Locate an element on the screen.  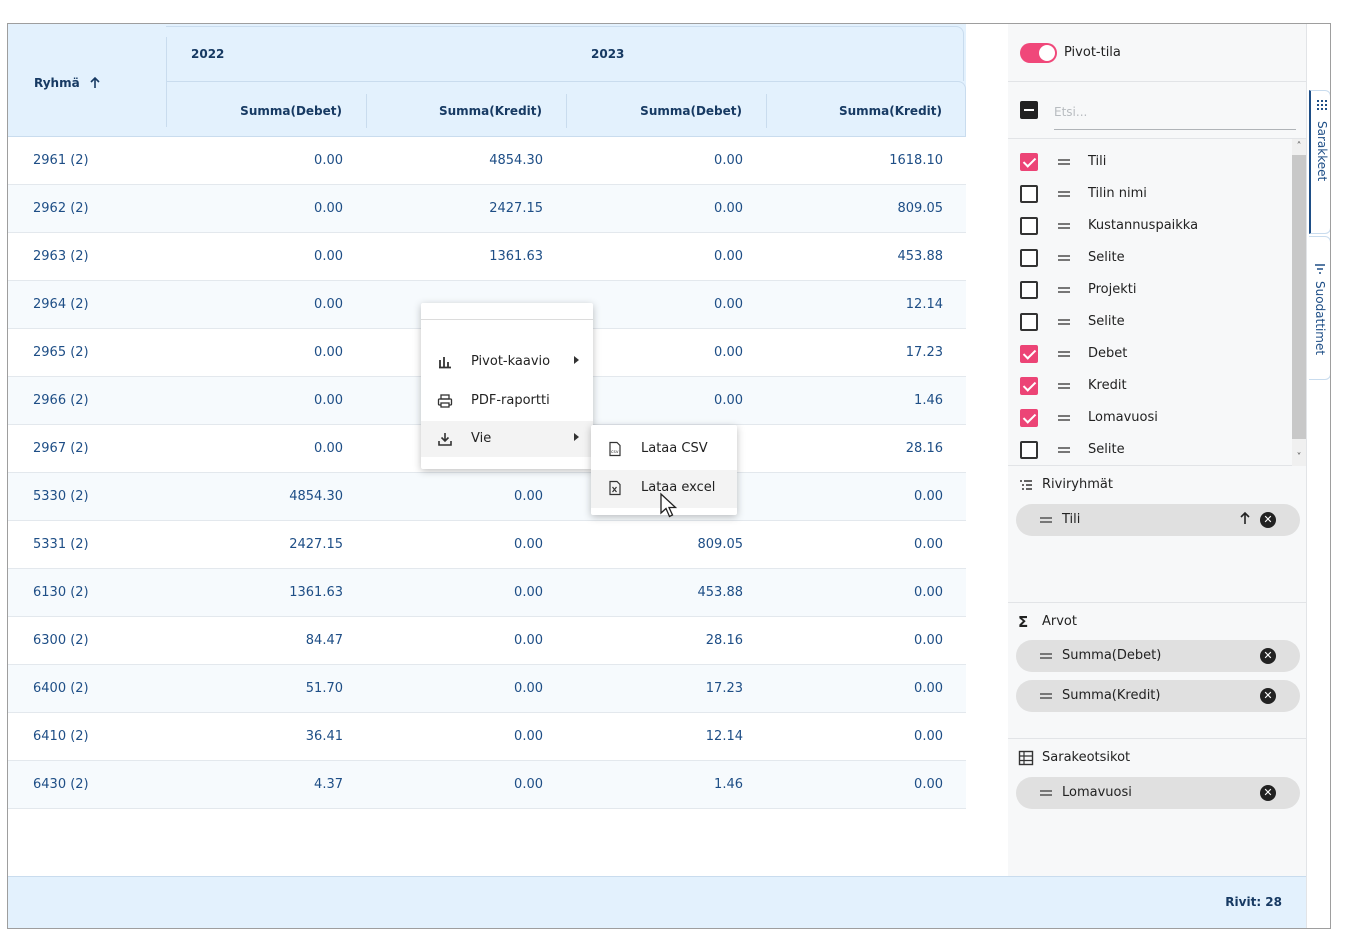
row-group-cell: 2963 (2) is located at coordinates (61, 257).